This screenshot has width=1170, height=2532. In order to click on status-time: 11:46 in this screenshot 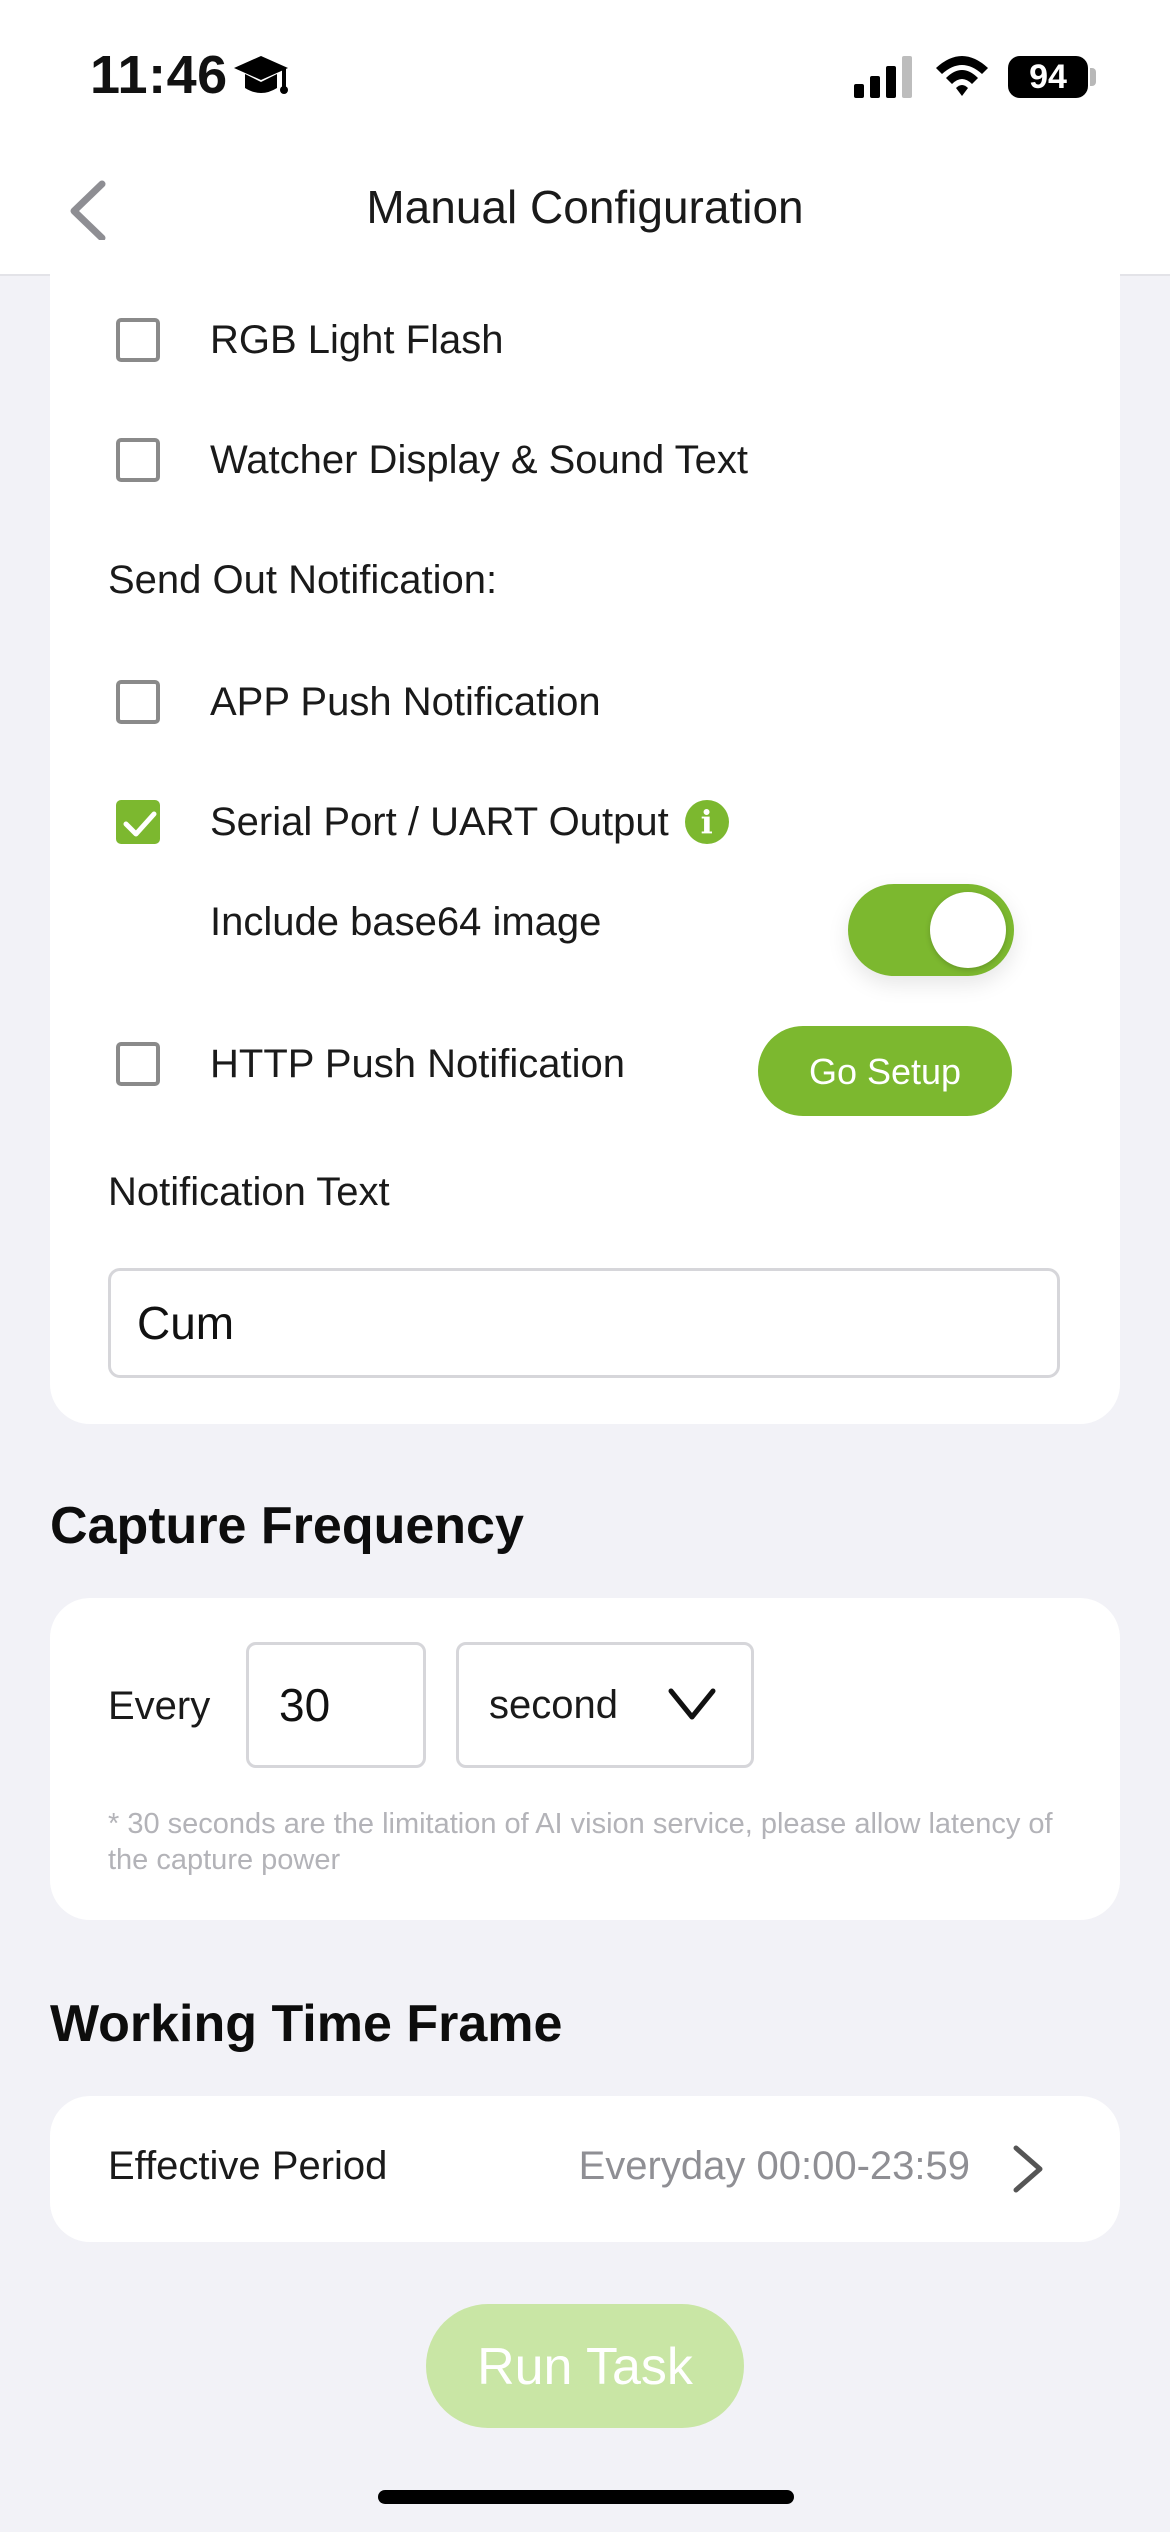, I will do `click(159, 75)`.